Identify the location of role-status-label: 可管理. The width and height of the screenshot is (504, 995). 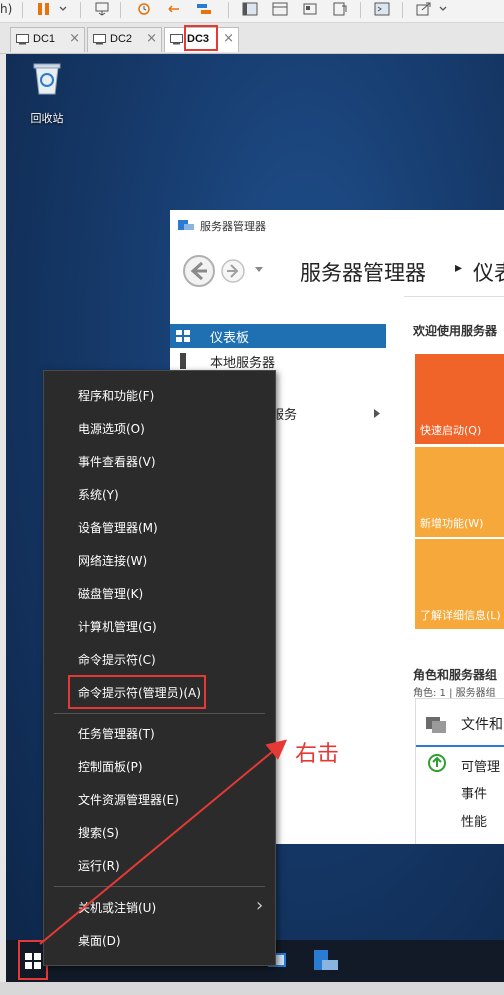
(480, 765).